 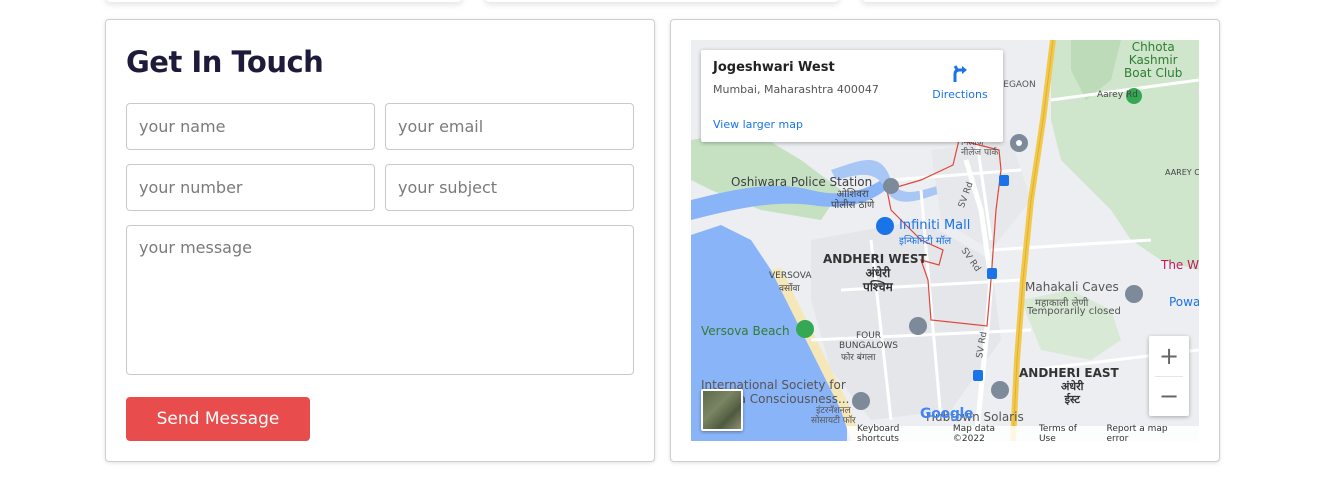 What do you see at coordinates (250, 187) in the screenshot?
I see `number-input` at bounding box center [250, 187].